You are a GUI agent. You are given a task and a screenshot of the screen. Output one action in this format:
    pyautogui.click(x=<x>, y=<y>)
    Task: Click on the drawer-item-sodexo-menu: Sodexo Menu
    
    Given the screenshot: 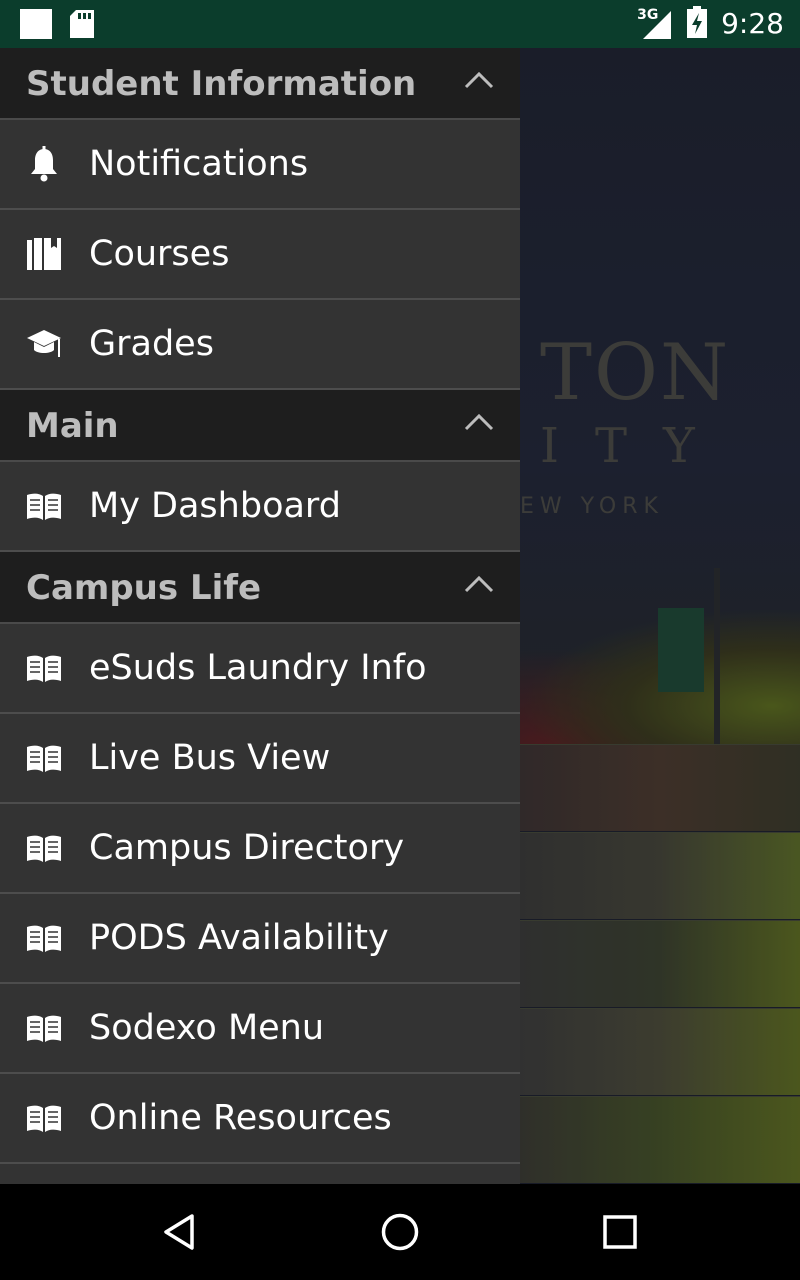 What is the action you would take?
    pyautogui.click(x=260, y=1029)
    